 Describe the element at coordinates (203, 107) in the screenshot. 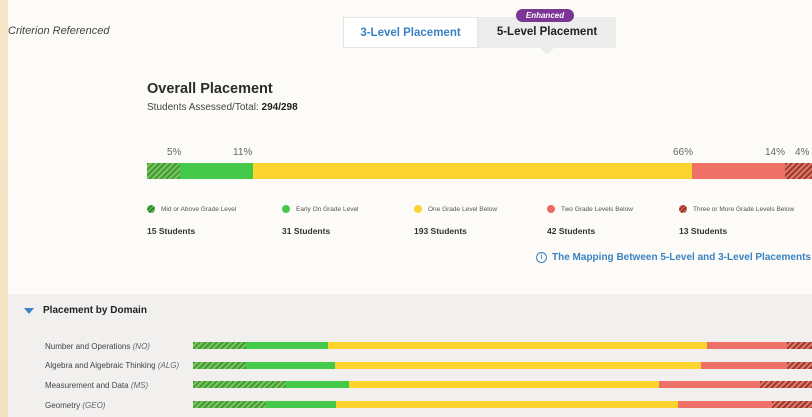

I see `assessed-label: Students Assessed/Total:` at that location.